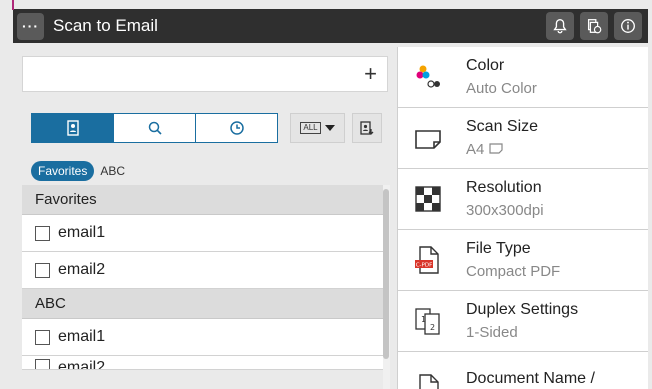 This screenshot has height=389, width=652. Describe the element at coordinates (522, 199) in the screenshot. I see `setting-resolution: Resolution 300x300dpi` at that location.